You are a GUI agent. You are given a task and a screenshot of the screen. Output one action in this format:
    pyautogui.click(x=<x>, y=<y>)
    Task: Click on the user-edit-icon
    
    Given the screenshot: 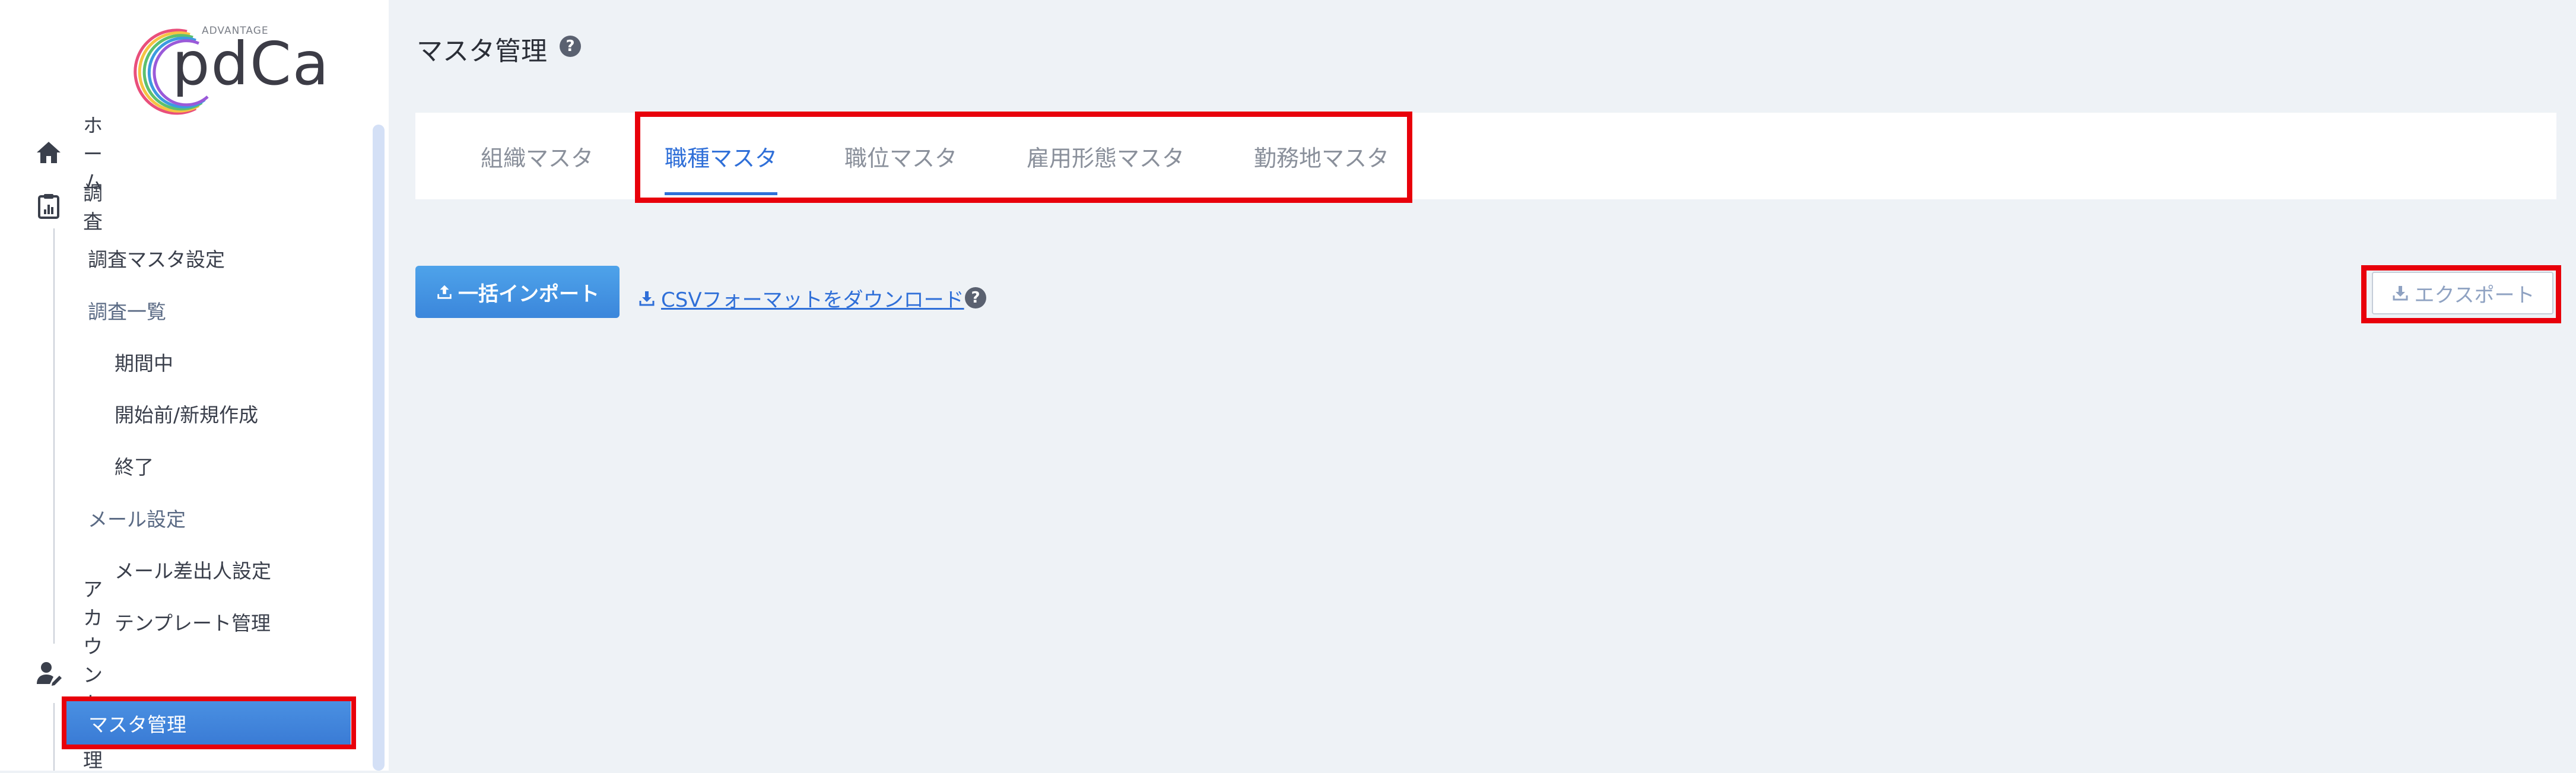 What is the action you would take?
    pyautogui.click(x=48, y=673)
    